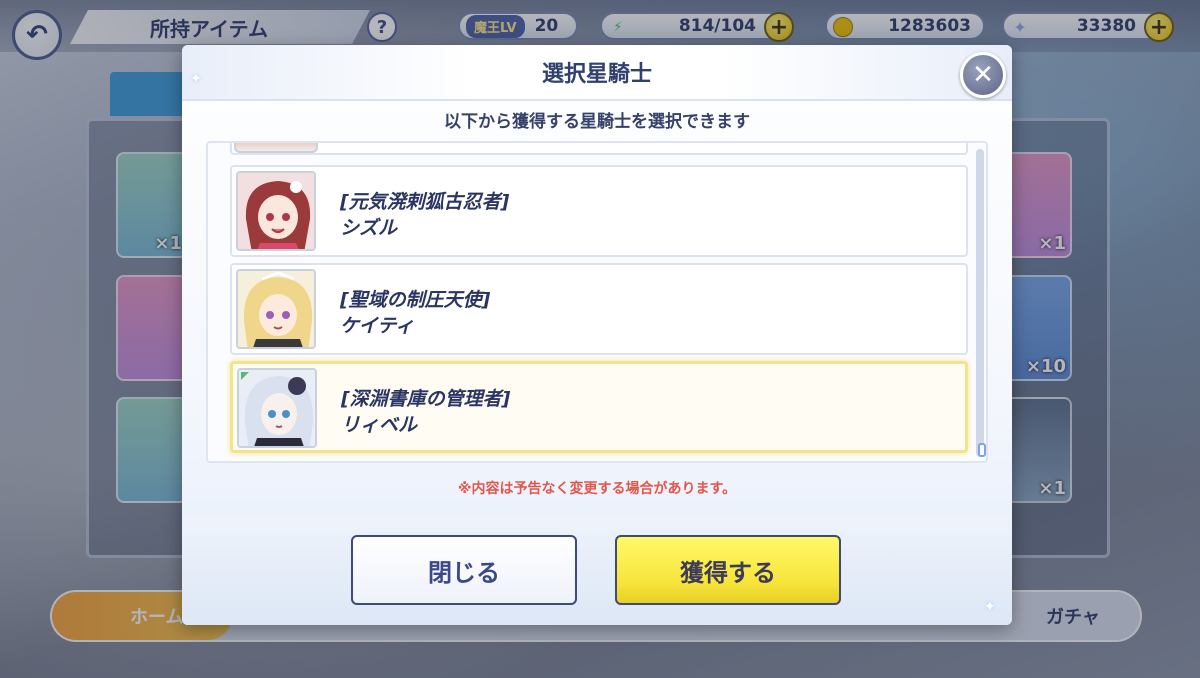 The height and width of the screenshot is (678, 1200). What do you see at coordinates (377, 326) in the screenshot?
I see `character-name: ケイティ` at bounding box center [377, 326].